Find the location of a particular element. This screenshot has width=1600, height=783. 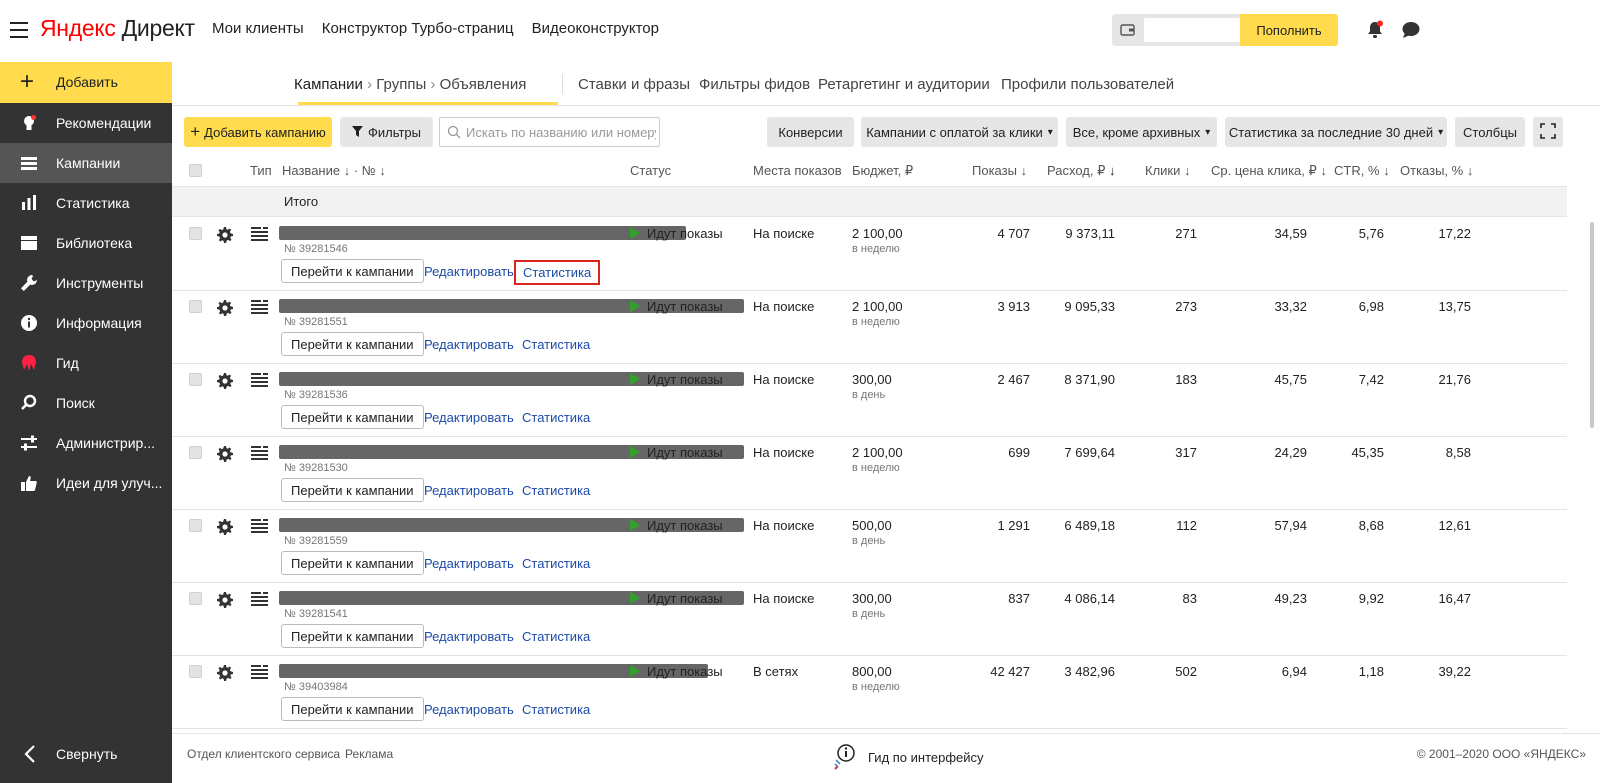

sidebar-item-information: Информация is located at coordinates (86, 323).